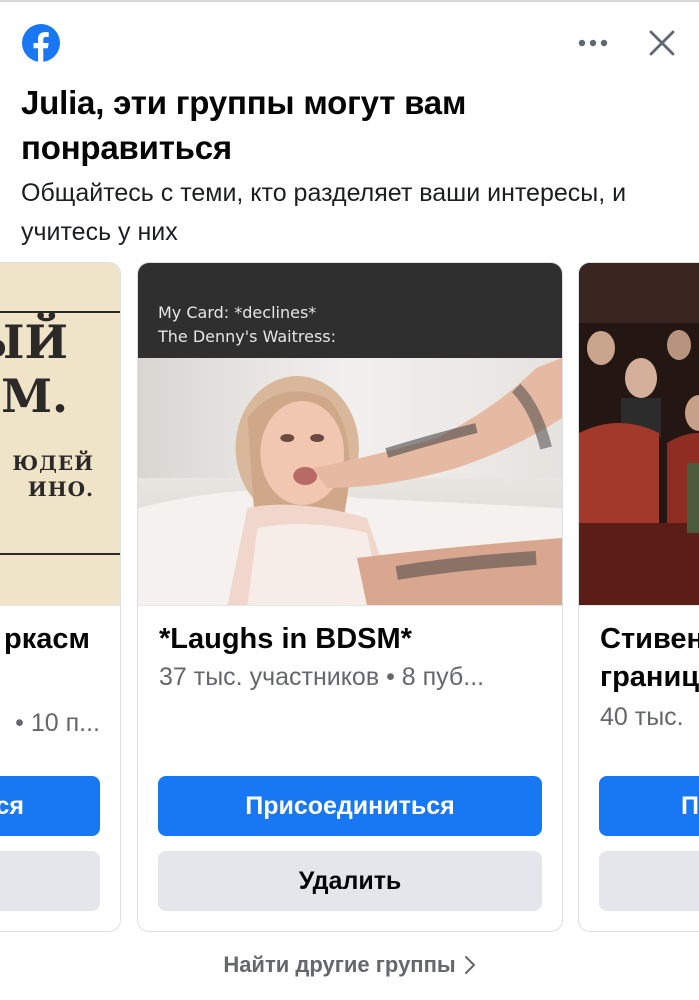 The height and width of the screenshot is (1000, 699). I want to click on cover-text: ЮДЕЙ, so click(53, 463).